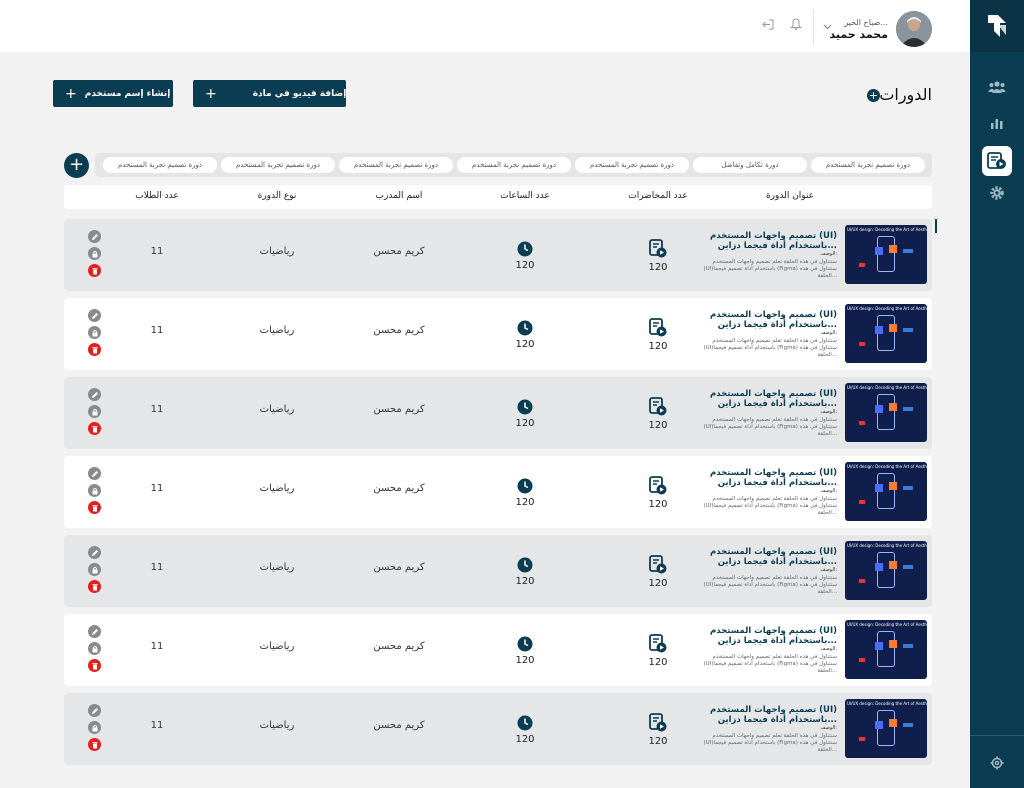 The image size is (1024, 788). What do you see at coordinates (127, 93) in the screenshot?
I see `create-user-label: إنشاء إسم مستخدم` at bounding box center [127, 93].